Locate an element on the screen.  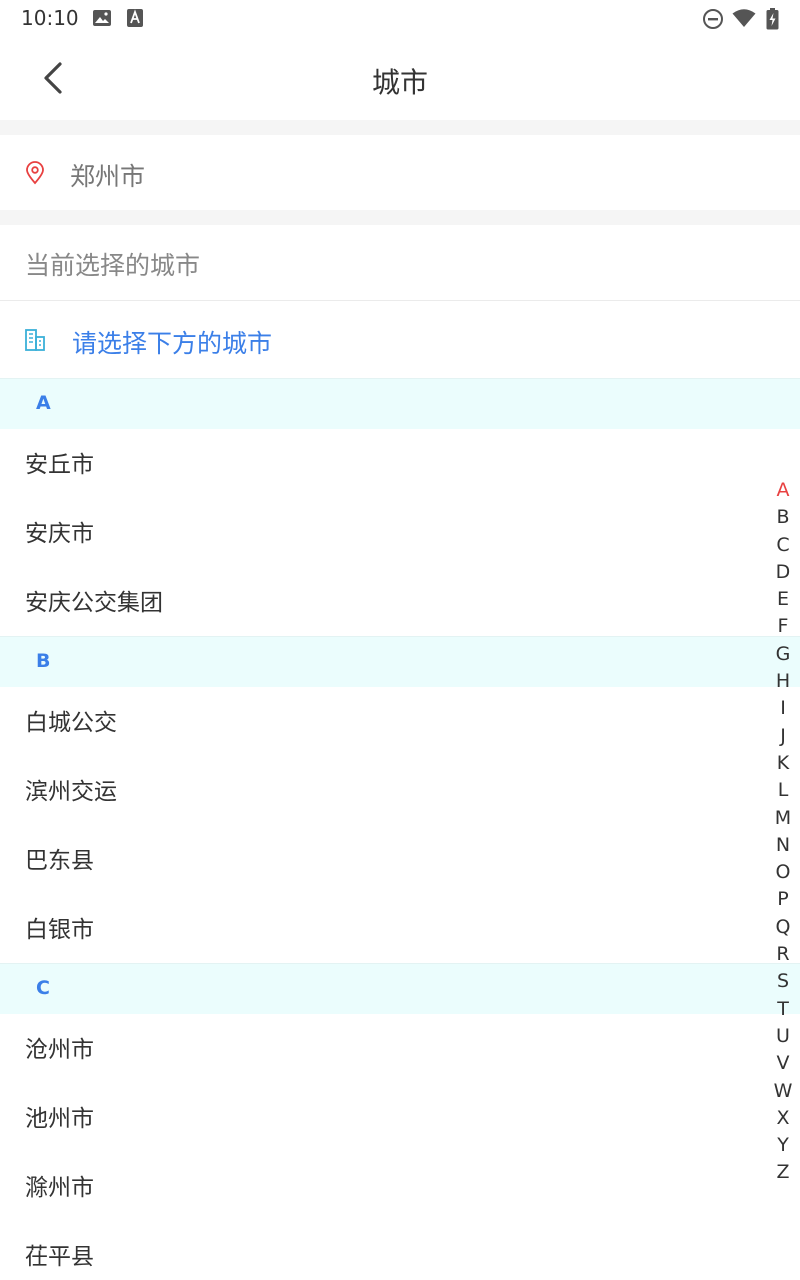
alphabet-index-t: T is located at coordinates (783, 1009).